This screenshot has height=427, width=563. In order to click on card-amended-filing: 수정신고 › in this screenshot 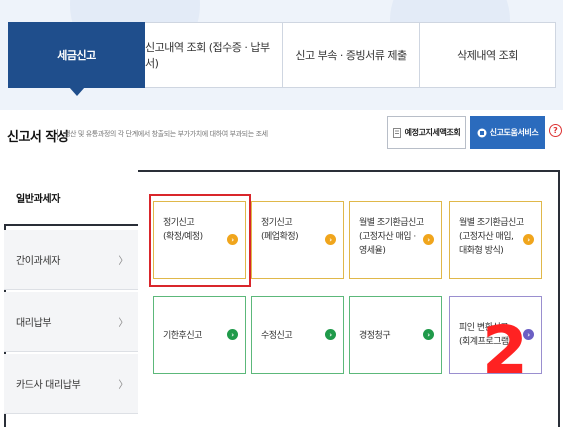, I will do `click(297, 335)`.